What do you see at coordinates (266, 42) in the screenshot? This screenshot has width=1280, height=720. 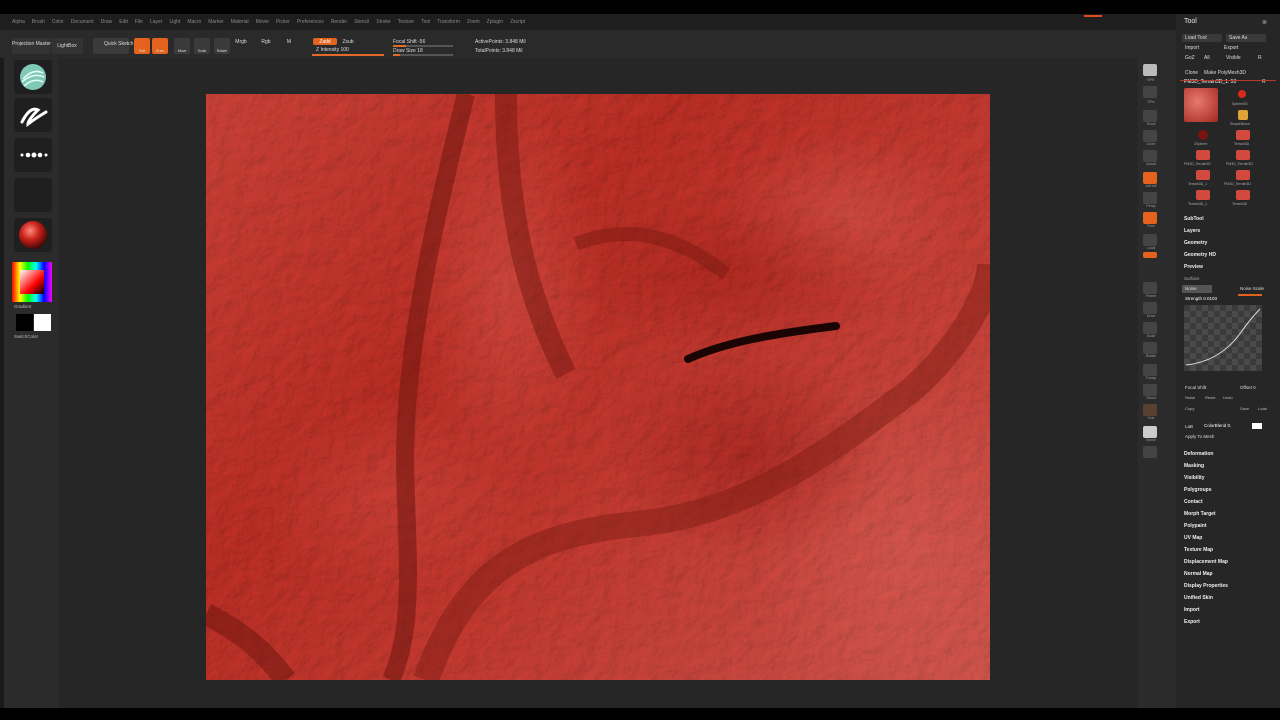 I see `rgb-button: Rgb` at bounding box center [266, 42].